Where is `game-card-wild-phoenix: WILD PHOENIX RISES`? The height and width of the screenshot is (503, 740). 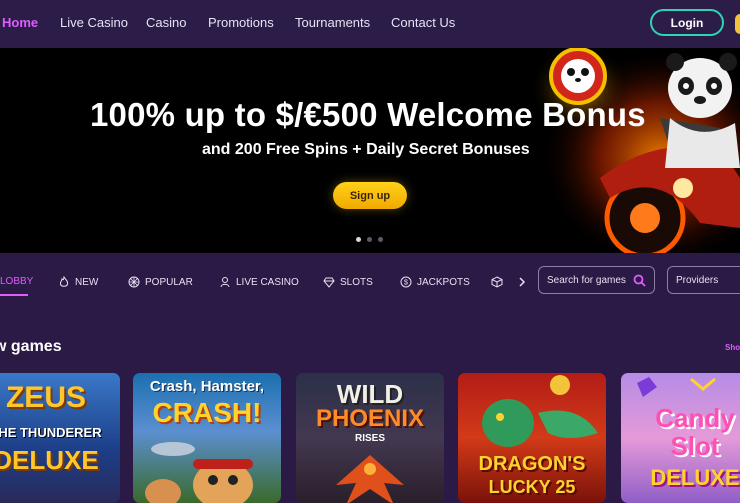
game-card-wild-phoenix: WILD PHOENIX RISES is located at coordinates (370, 438).